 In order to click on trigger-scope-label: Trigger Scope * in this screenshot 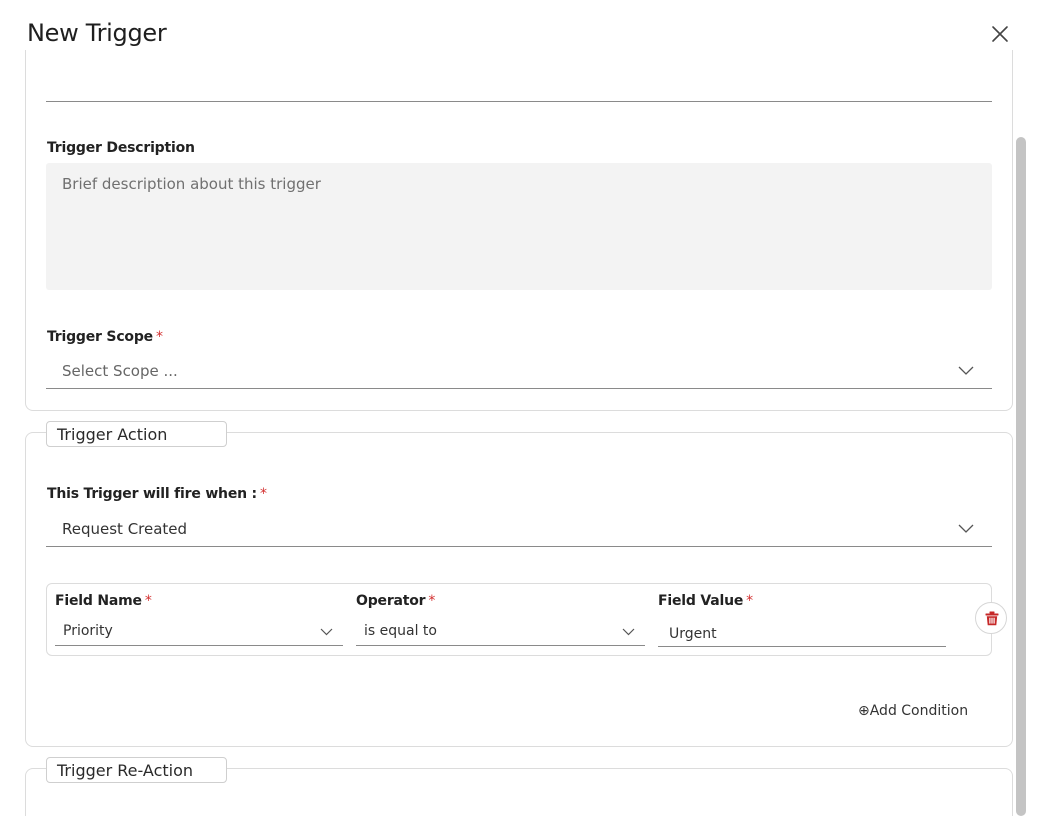, I will do `click(105, 337)`.